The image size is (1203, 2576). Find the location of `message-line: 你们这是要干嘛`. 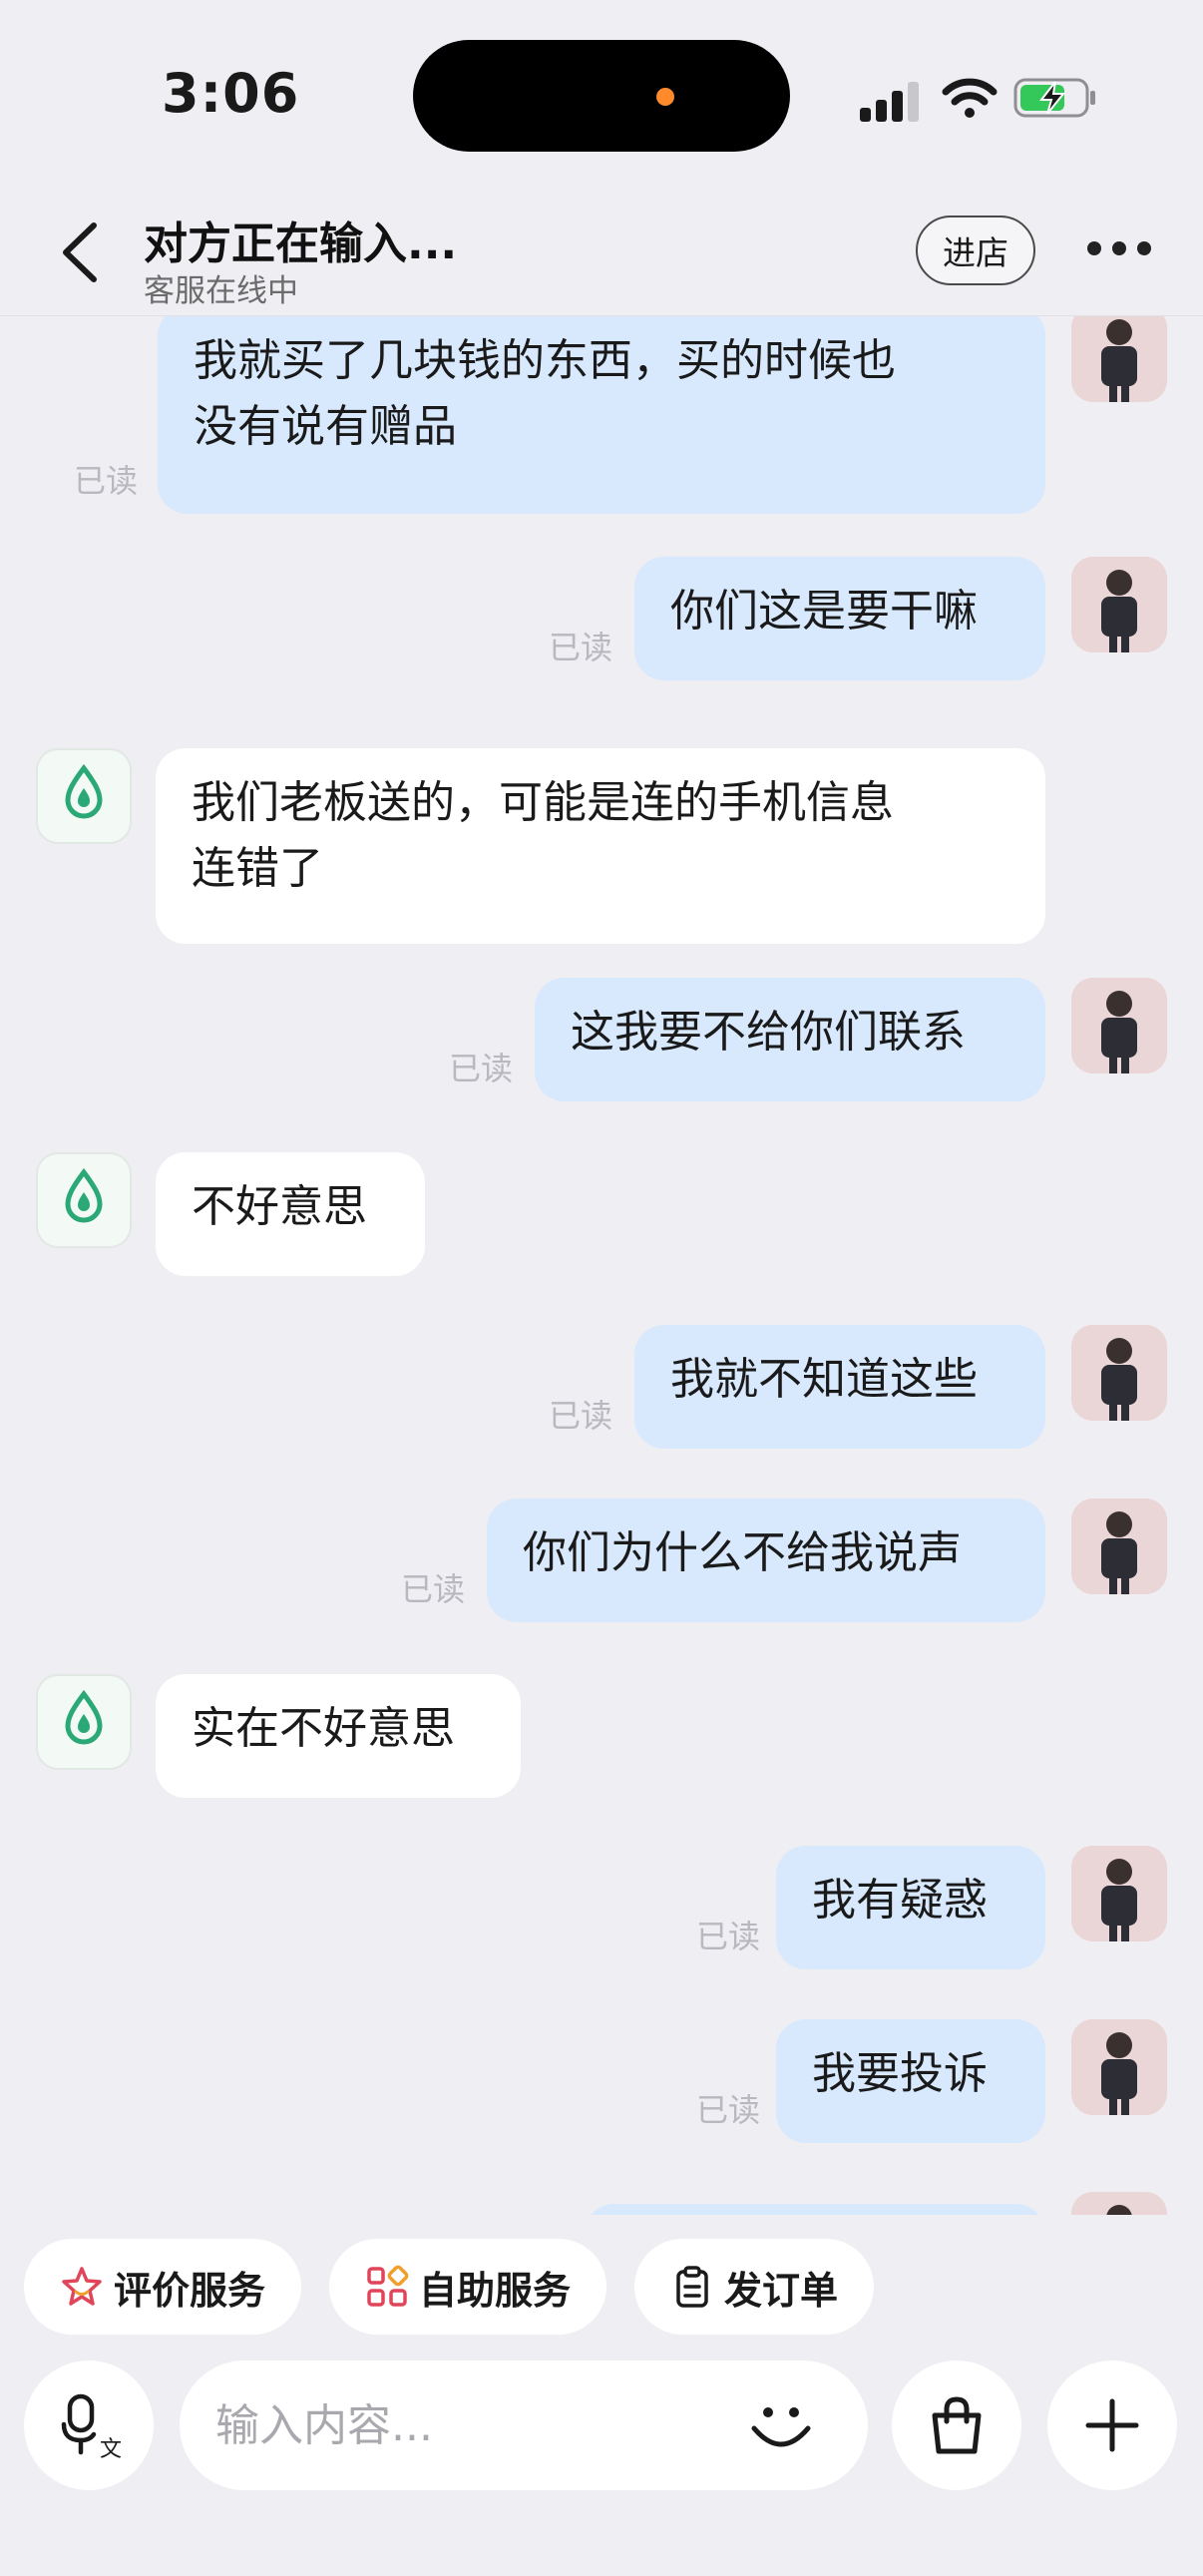

message-line: 你们这是要干嘛 is located at coordinates (824, 611).